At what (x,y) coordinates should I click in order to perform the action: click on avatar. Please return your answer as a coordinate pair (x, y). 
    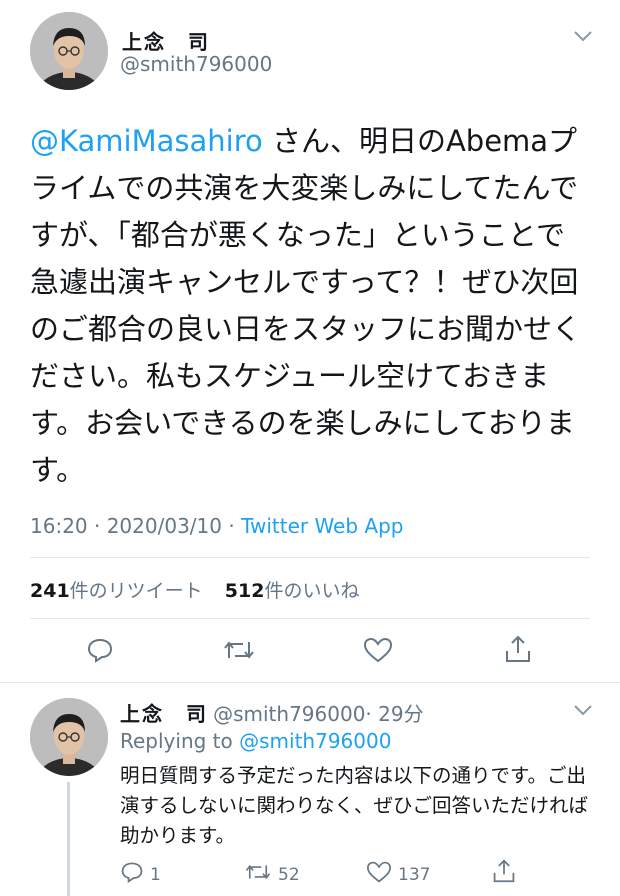
    Looking at the image, I should click on (69, 51).